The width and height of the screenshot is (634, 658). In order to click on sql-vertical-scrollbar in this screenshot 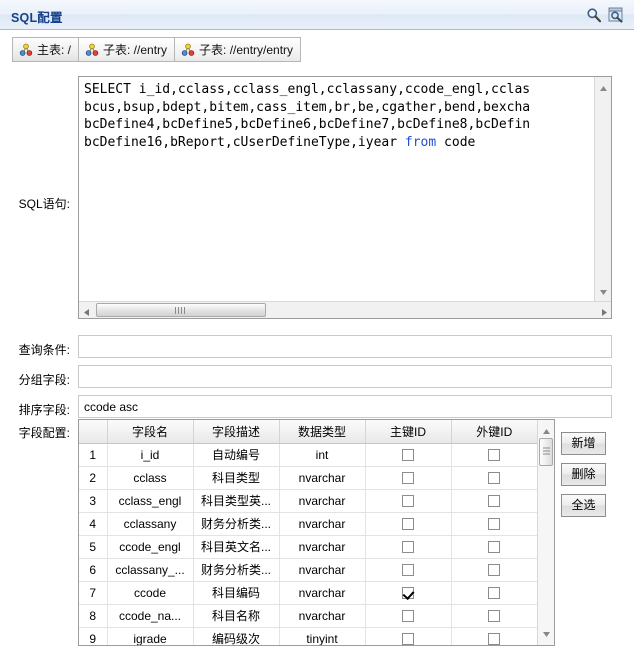, I will do `click(602, 190)`.